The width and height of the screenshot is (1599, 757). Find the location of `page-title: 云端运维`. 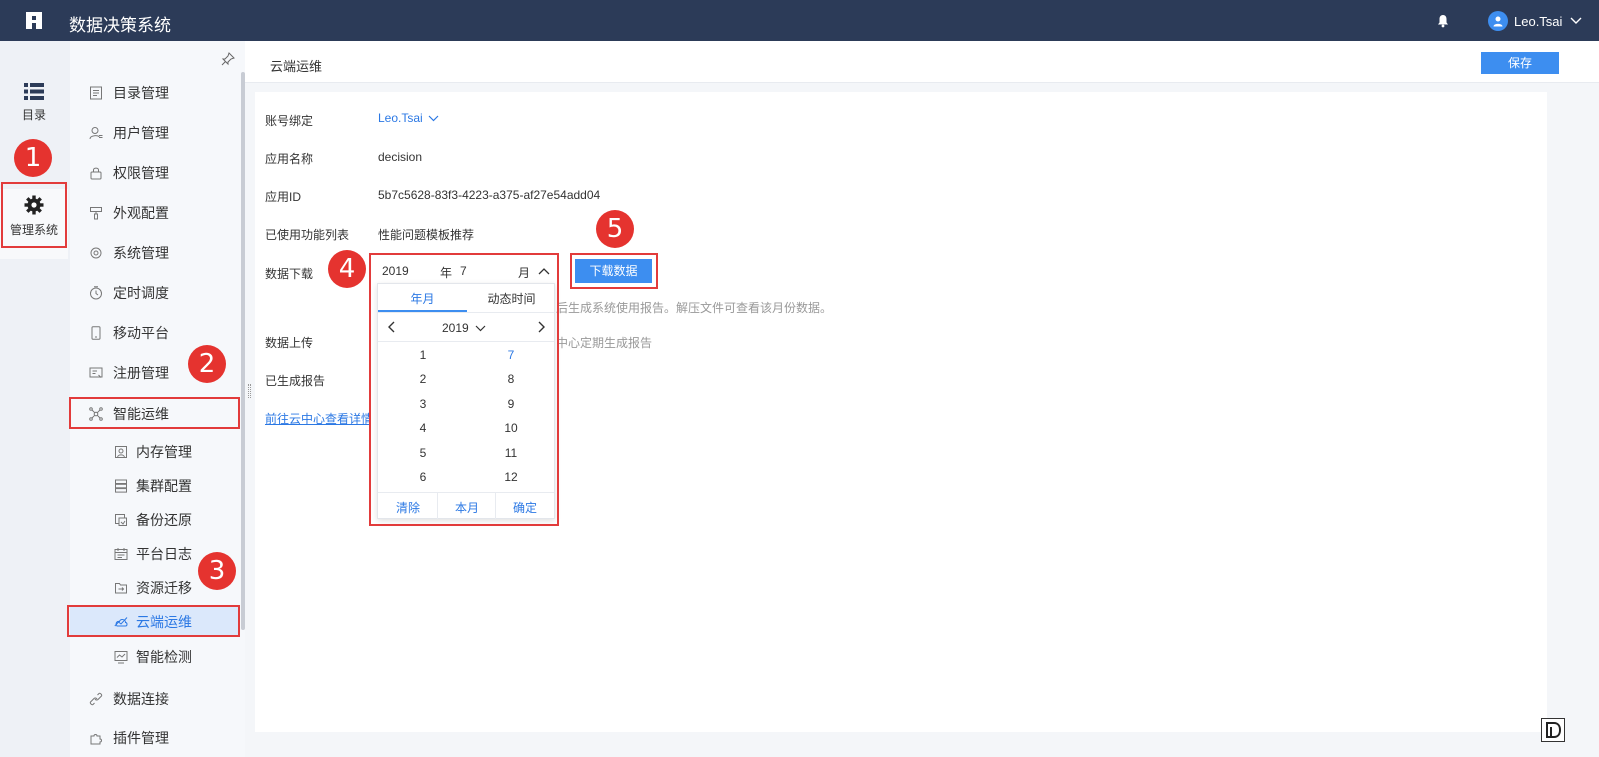

page-title: 云端运维 is located at coordinates (296, 66).